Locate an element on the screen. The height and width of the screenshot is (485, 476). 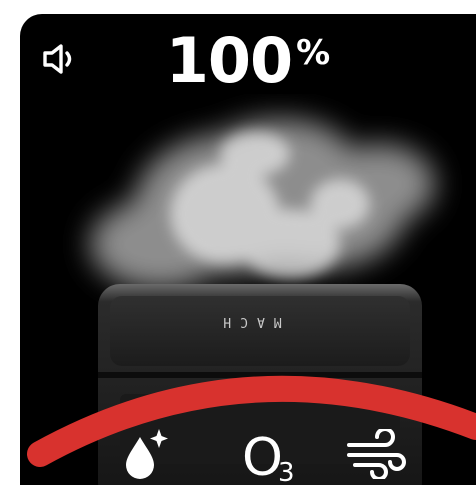
battery-value: 100 is located at coordinates (229, 60).